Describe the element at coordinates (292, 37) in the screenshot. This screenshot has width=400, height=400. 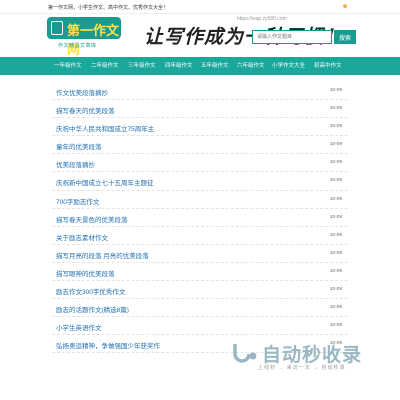
I see `search-input` at that location.